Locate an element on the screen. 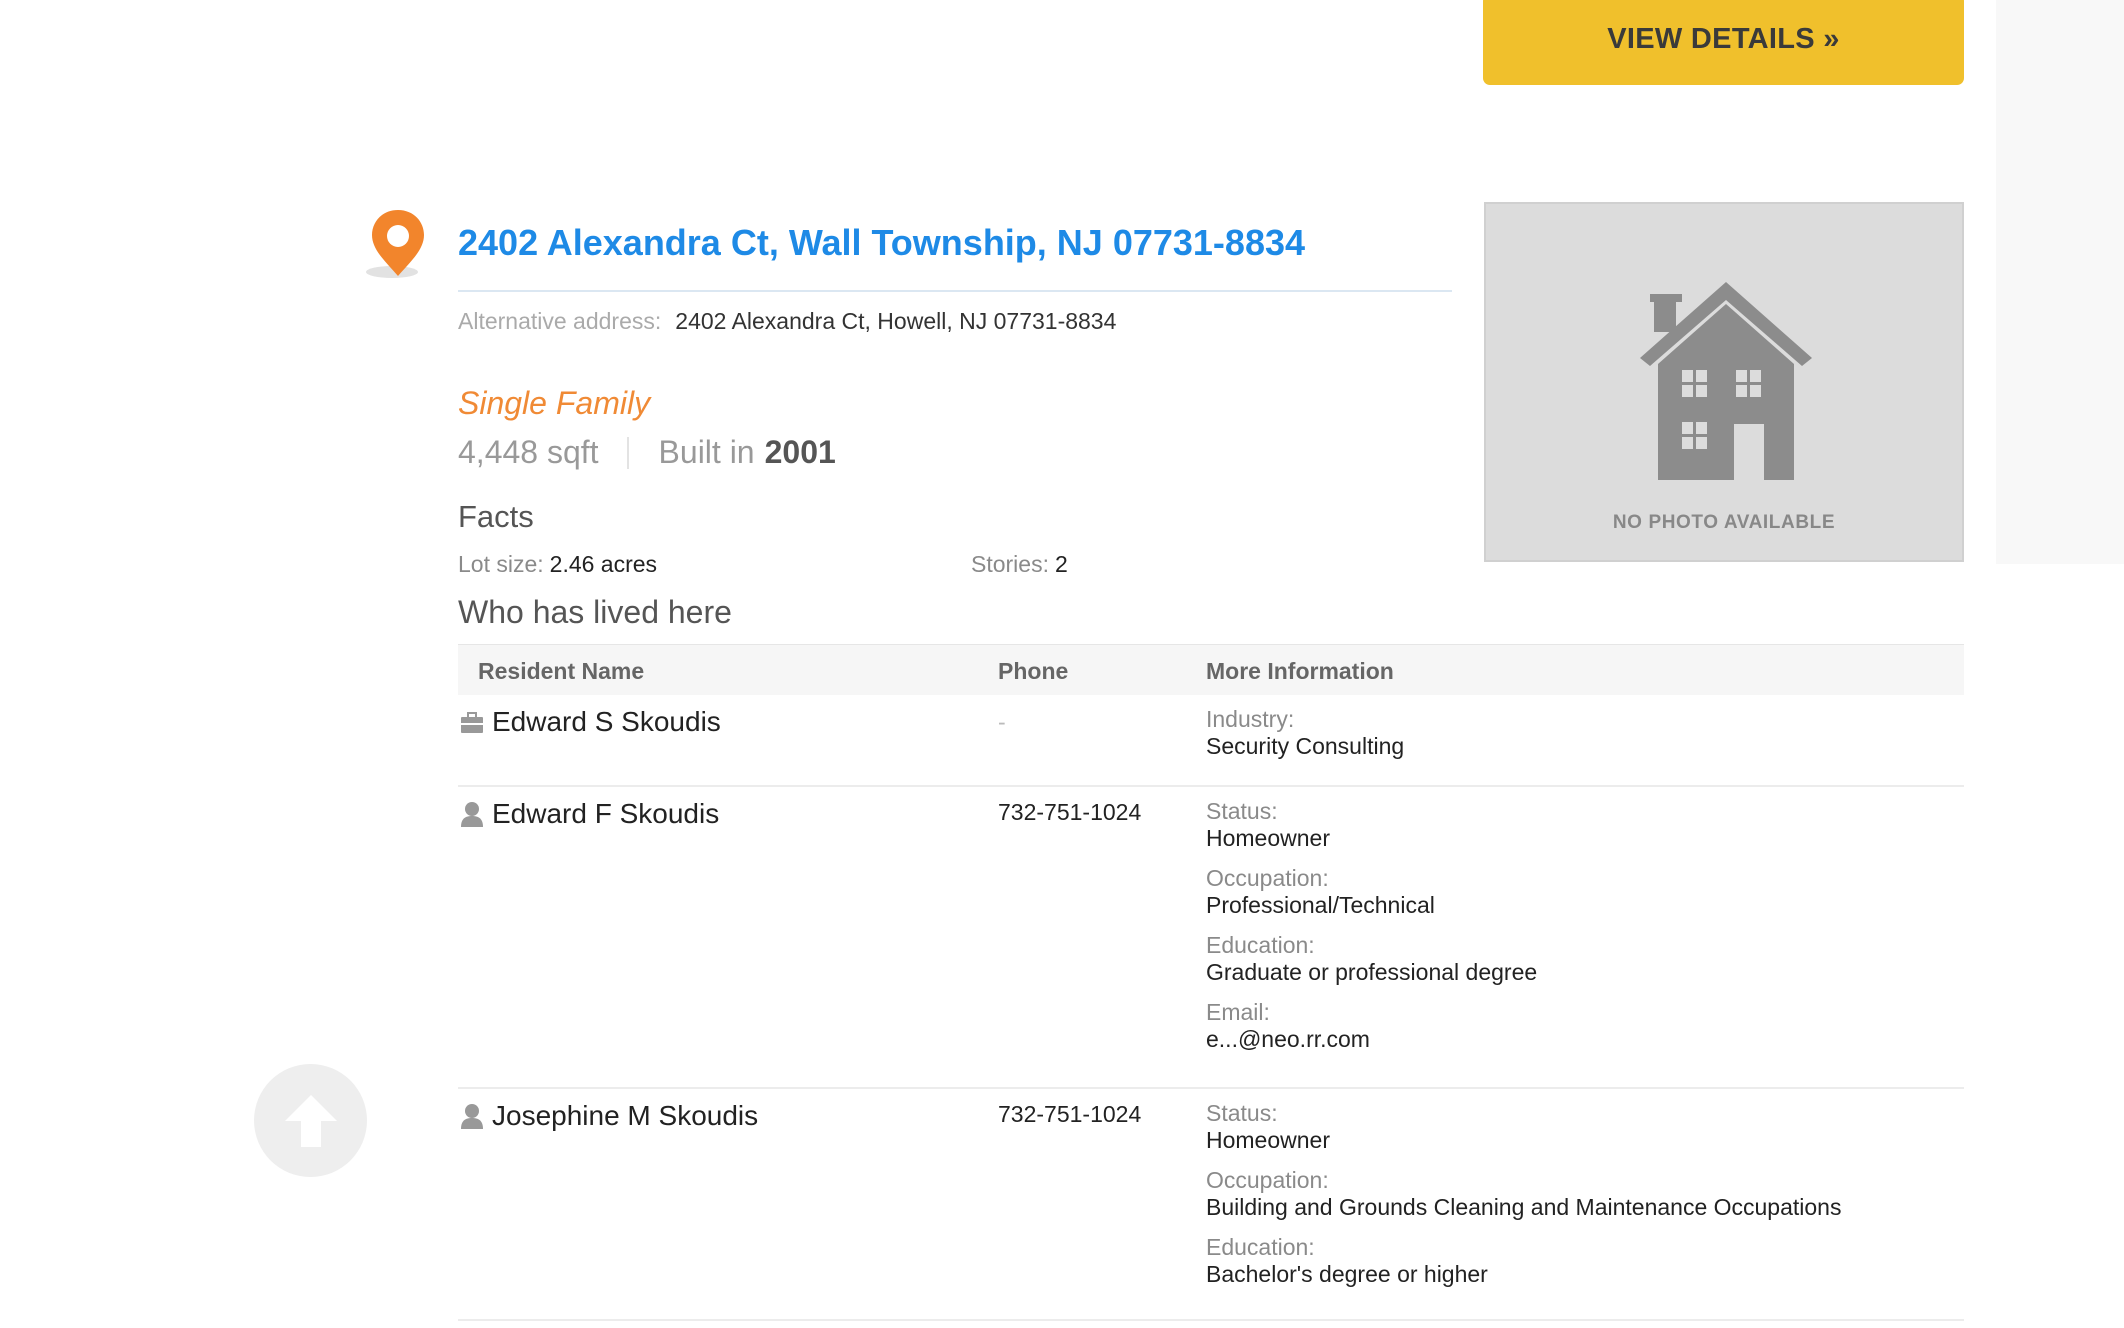  lot-size-fact: Lot size: 2.46 acres is located at coordinates (557, 564).